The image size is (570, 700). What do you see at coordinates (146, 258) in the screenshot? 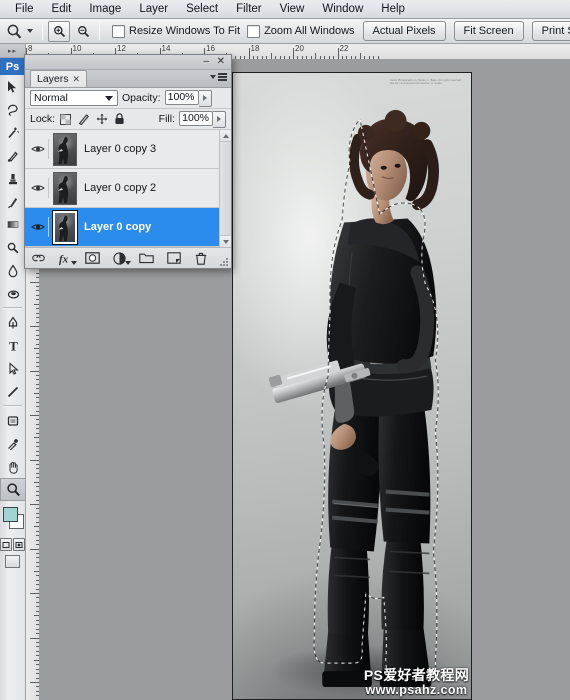
I see `new-group-icon` at bounding box center [146, 258].